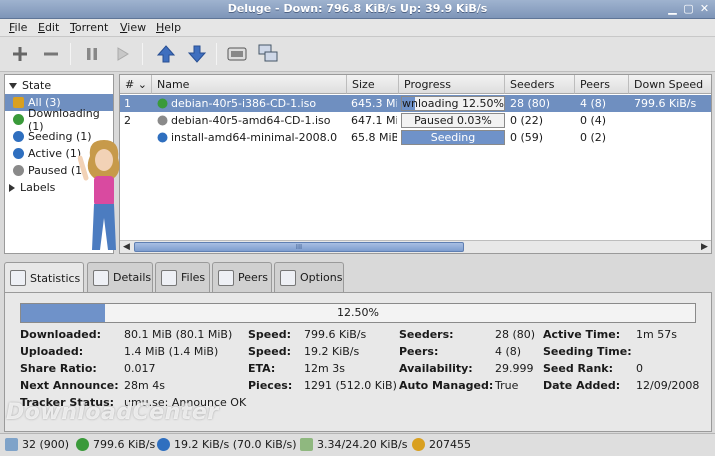 The image size is (715, 456). Describe the element at coordinates (44, 277) in the screenshot. I see `tab-statistics: Statistics` at that location.